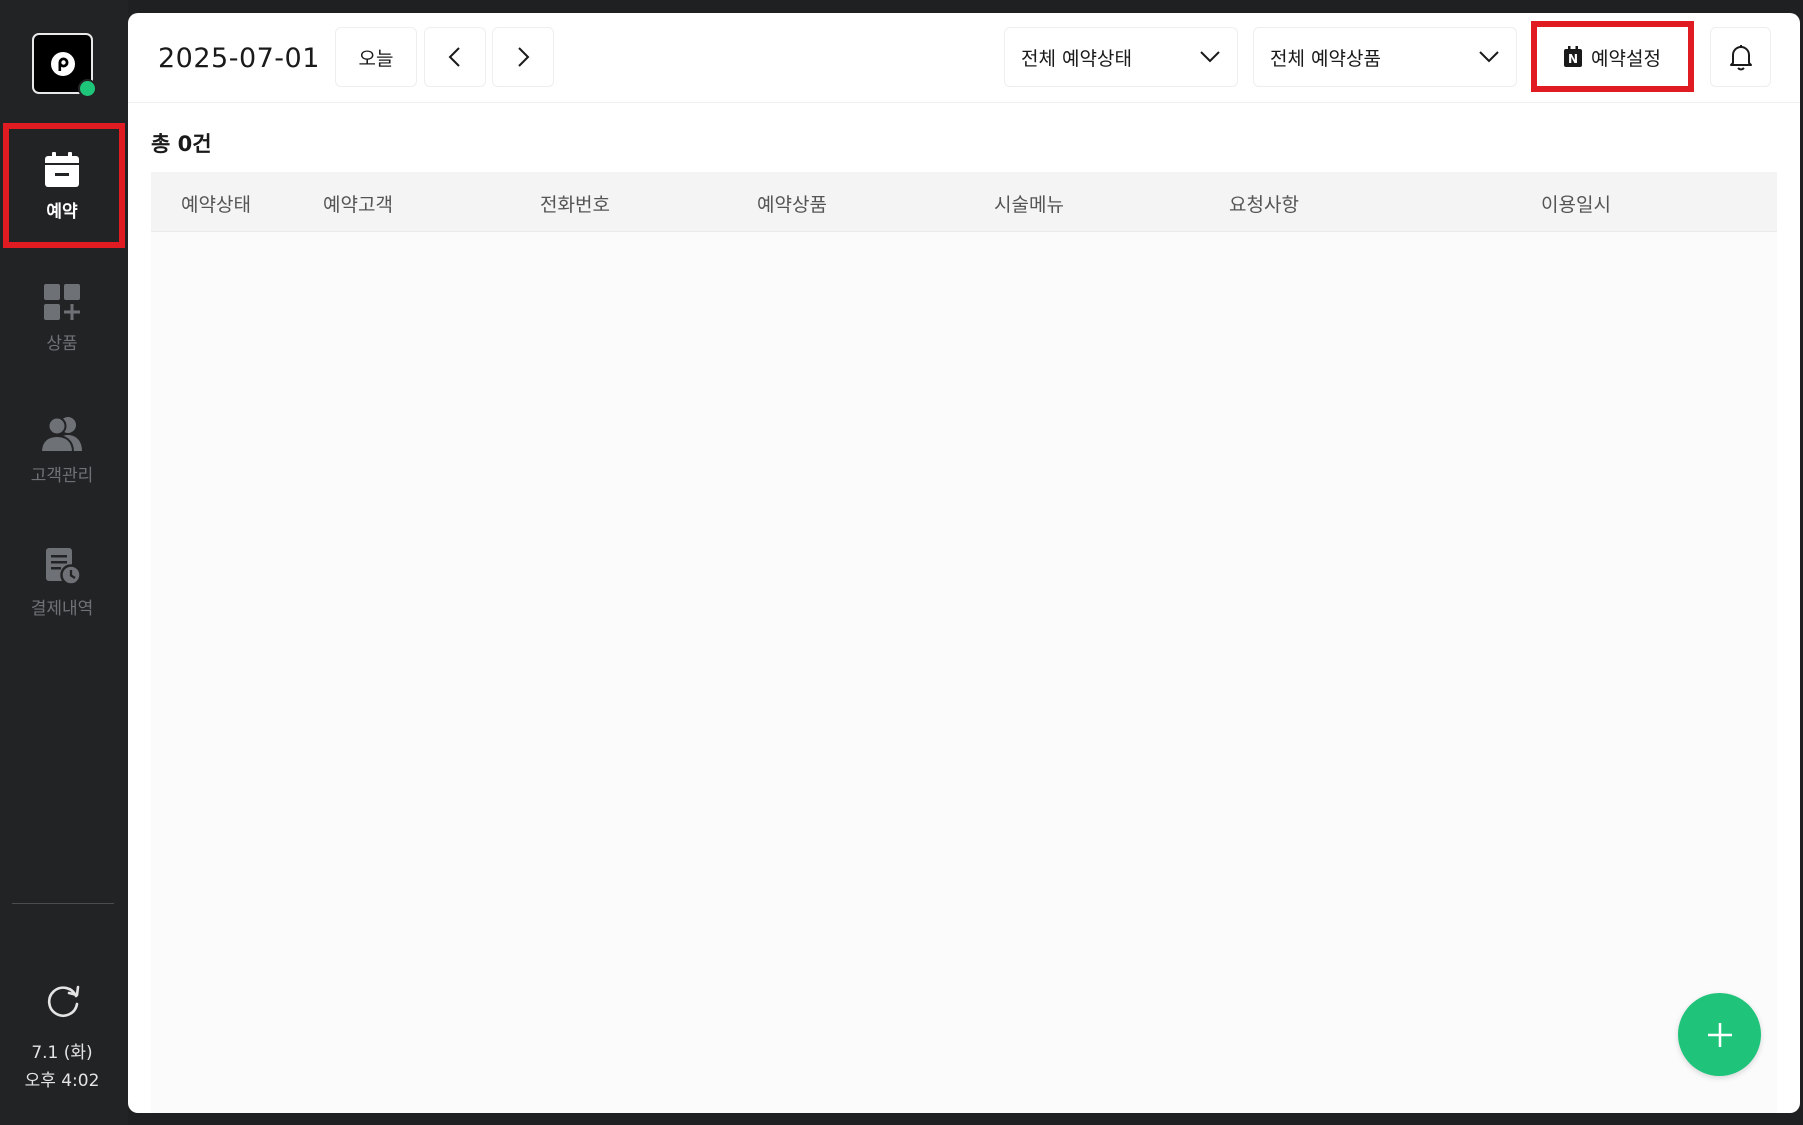 The image size is (1803, 1125). I want to click on top-toolbar: 2025-07-01 오늘 전체 예약상태 전체 예약상품 N 예약설정, so click(964, 58).